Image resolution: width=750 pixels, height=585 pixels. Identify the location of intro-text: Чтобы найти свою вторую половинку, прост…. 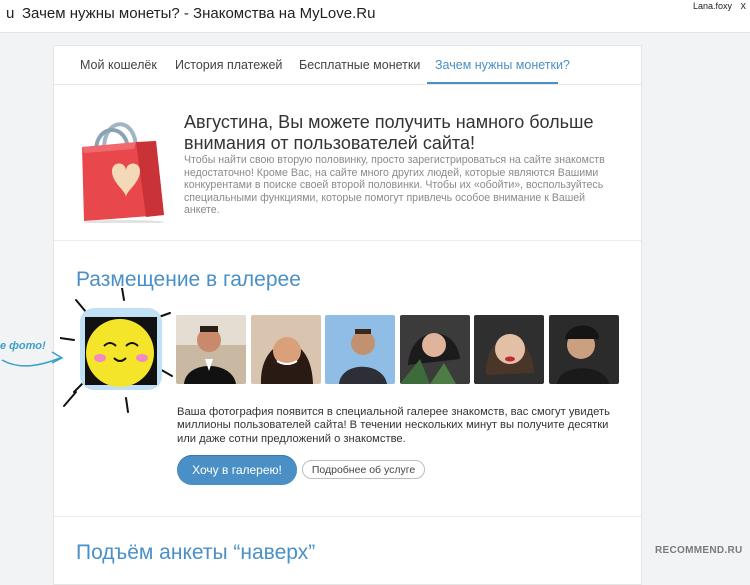
(394, 185).